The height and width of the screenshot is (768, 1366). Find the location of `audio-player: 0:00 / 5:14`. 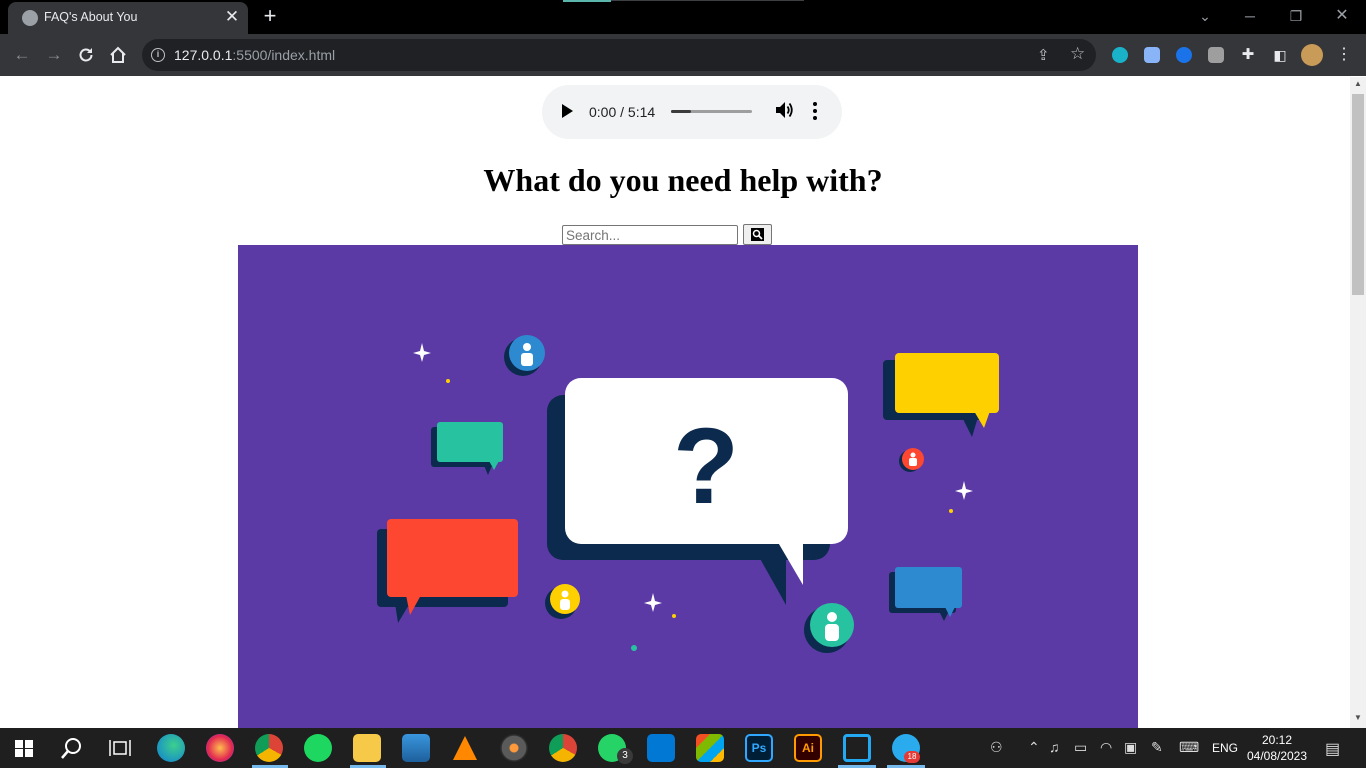

audio-player: 0:00 / 5:14 is located at coordinates (692, 112).